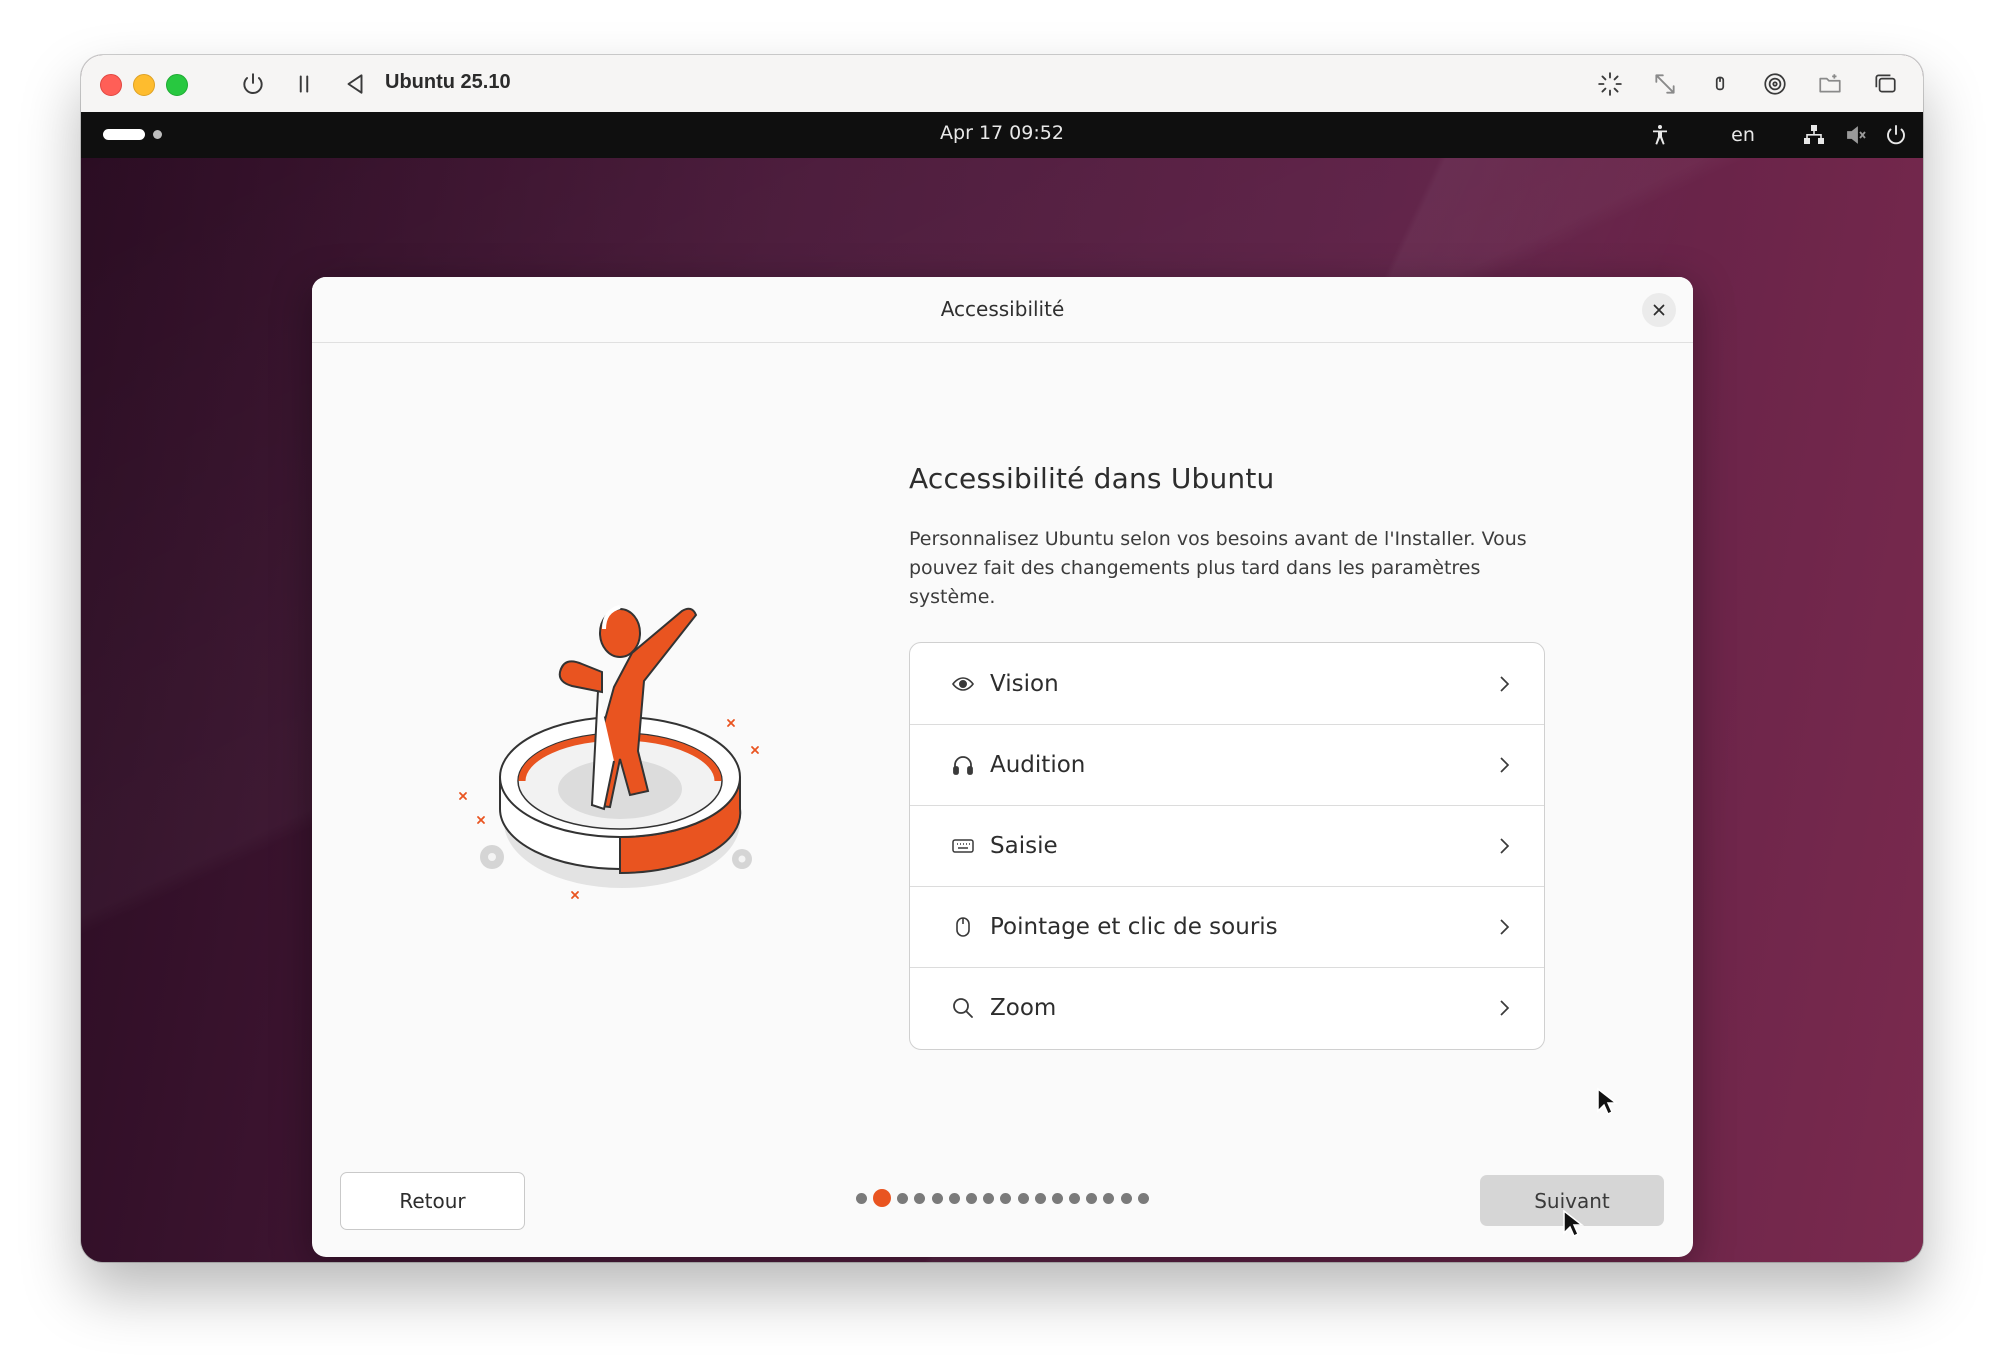 Image resolution: width=2000 pixels, height=1368 pixels. Describe the element at coordinates (1814, 135) in the screenshot. I see `network-icon` at that location.